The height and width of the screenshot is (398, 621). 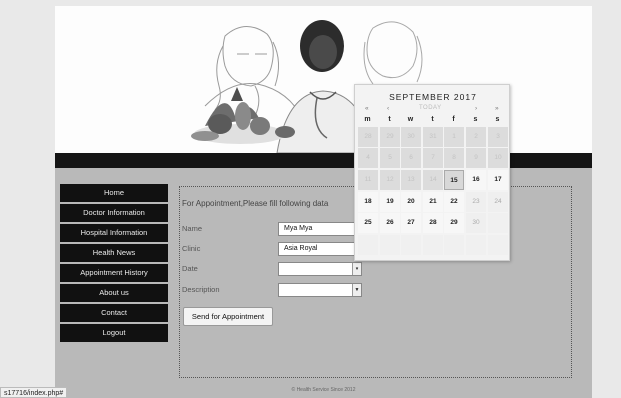 I want to click on nav-hospital-information: Hospital Information, so click(x=114, y=233).